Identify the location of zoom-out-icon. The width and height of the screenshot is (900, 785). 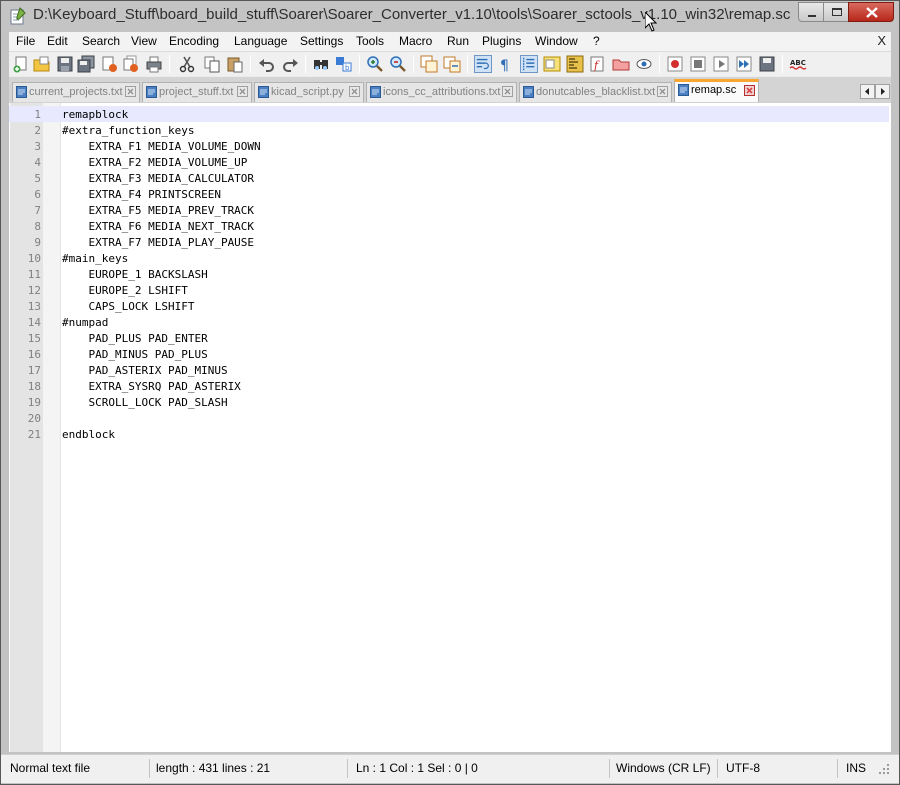
(398, 64).